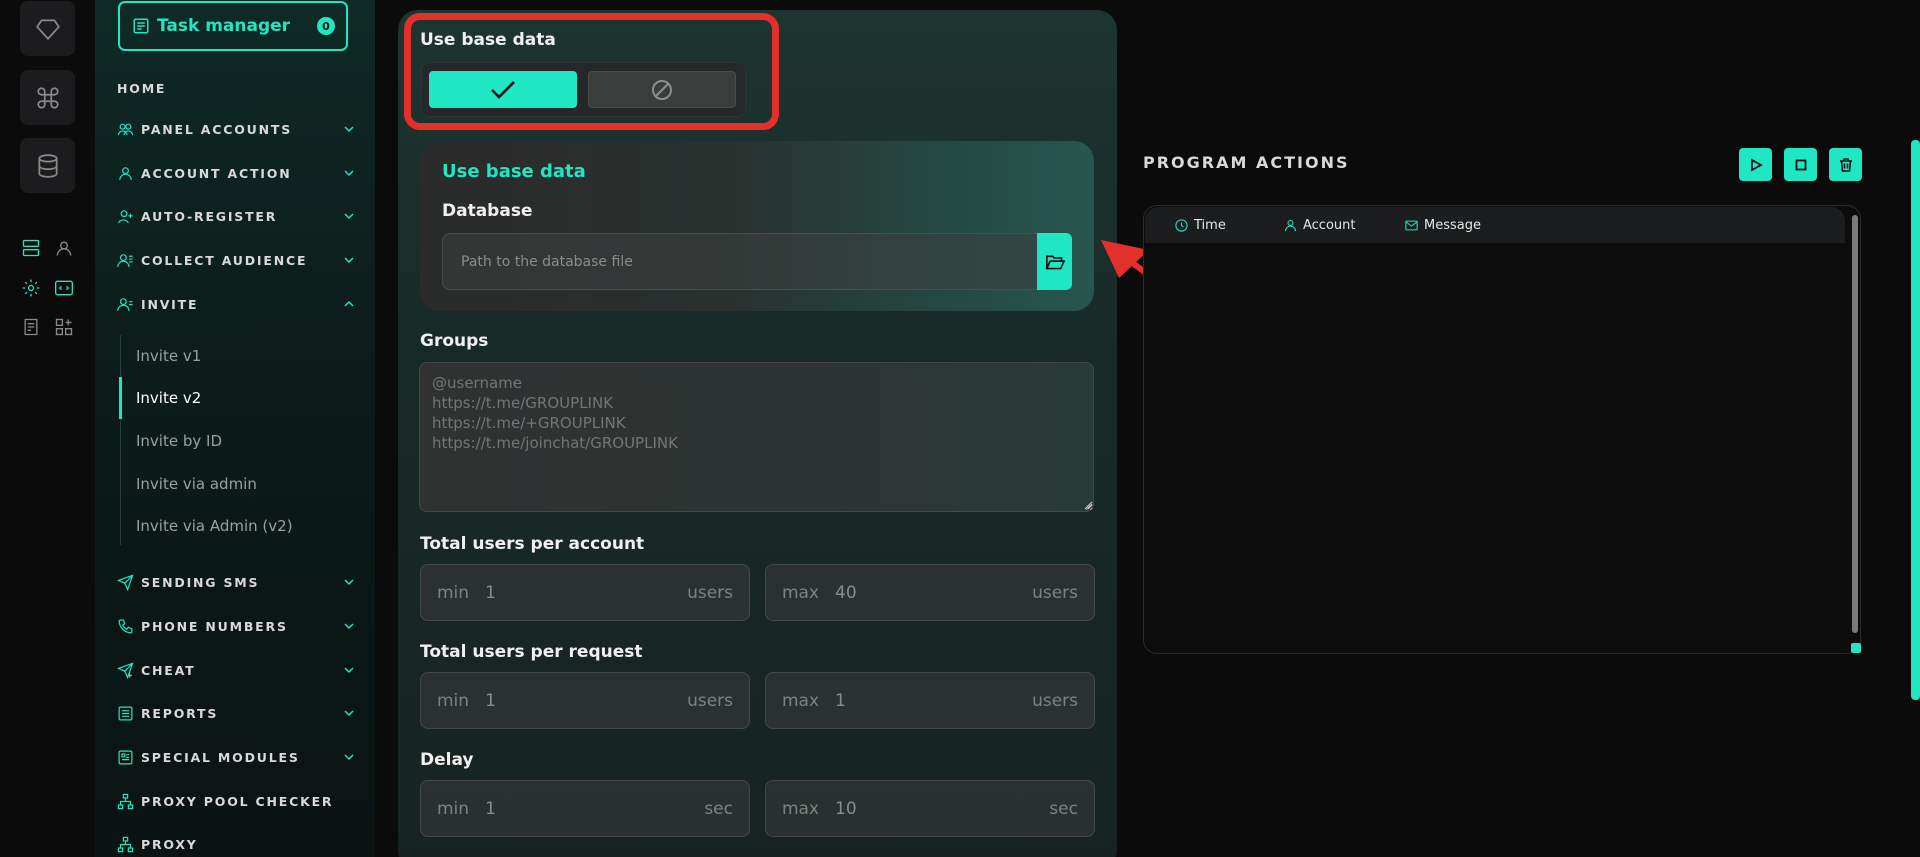  What do you see at coordinates (740, 261) in the screenshot?
I see `database-path-input` at bounding box center [740, 261].